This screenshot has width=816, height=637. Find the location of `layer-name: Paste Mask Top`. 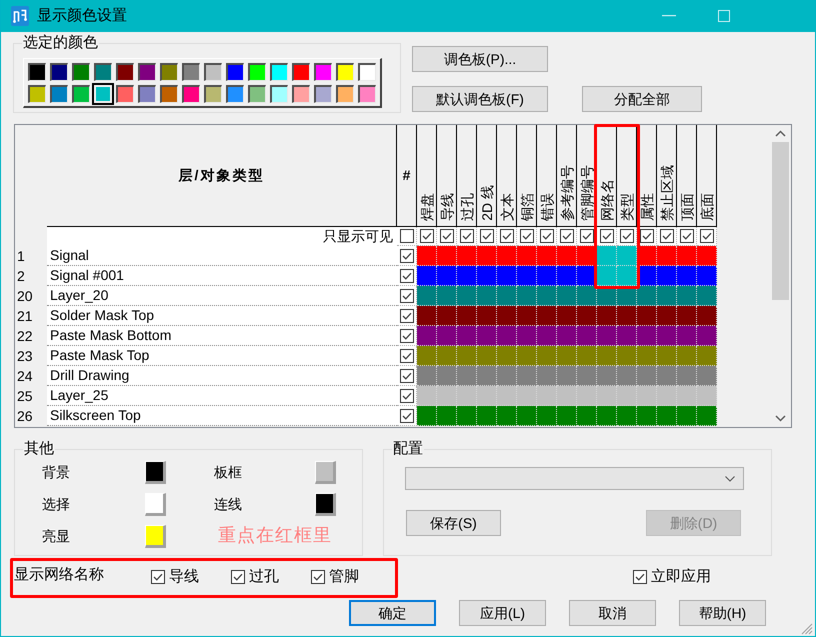

layer-name: Paste Mask Top is located at coordinates (222, 356).